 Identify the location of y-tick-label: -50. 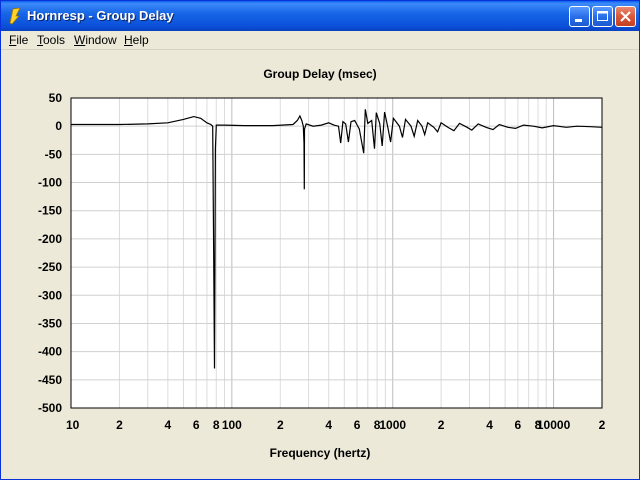
(54, 154).